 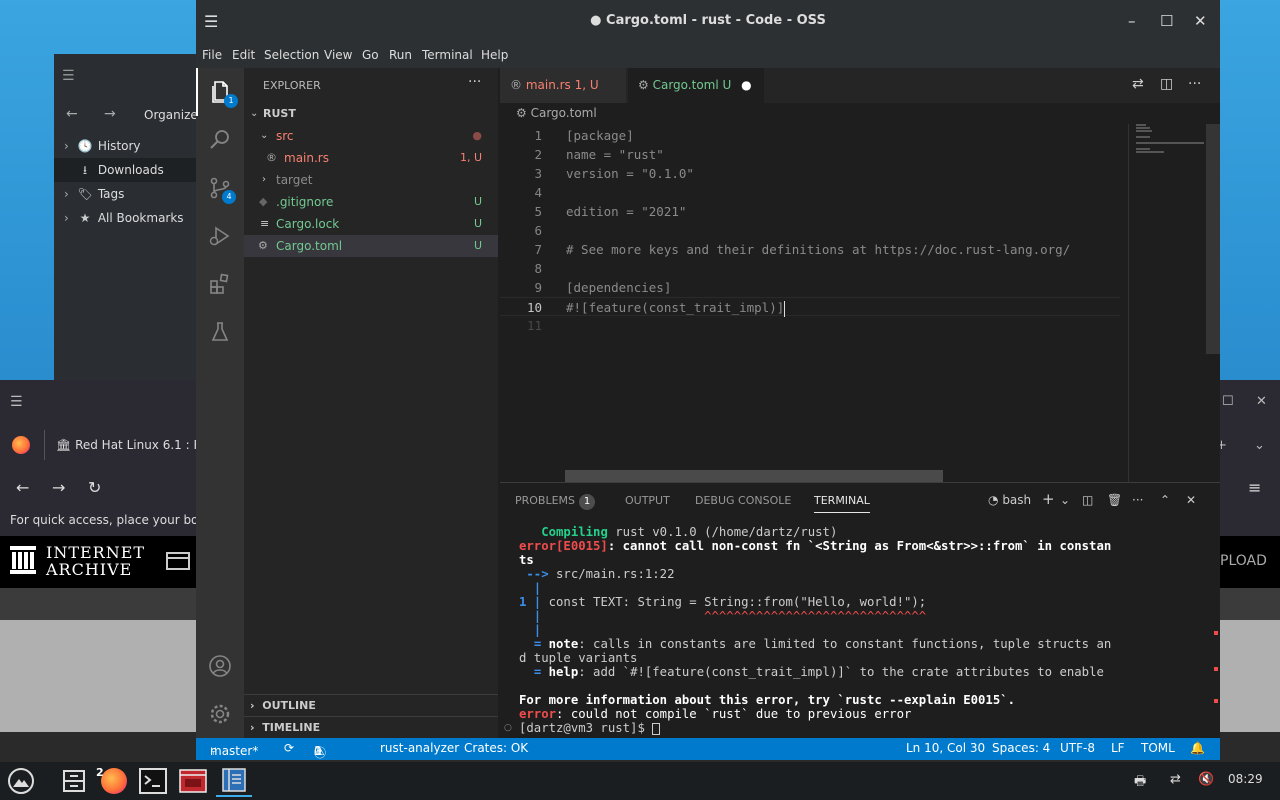 I want to click on timeline-section: › TIMELINE, so click(x=371, y=727).